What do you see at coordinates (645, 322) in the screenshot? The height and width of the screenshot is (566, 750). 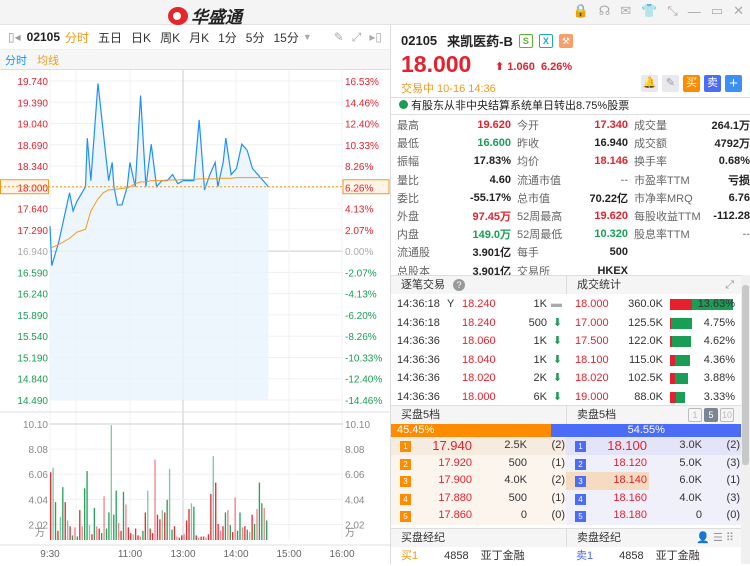 I see `volstat-volume: 125.5K` at bounding box center [645, 322].